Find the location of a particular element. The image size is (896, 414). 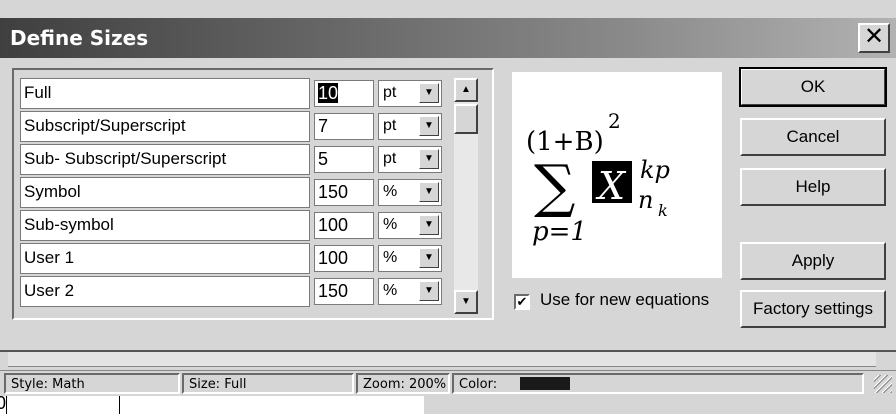

size-name: User 1 is located at coordinates (165, 258).